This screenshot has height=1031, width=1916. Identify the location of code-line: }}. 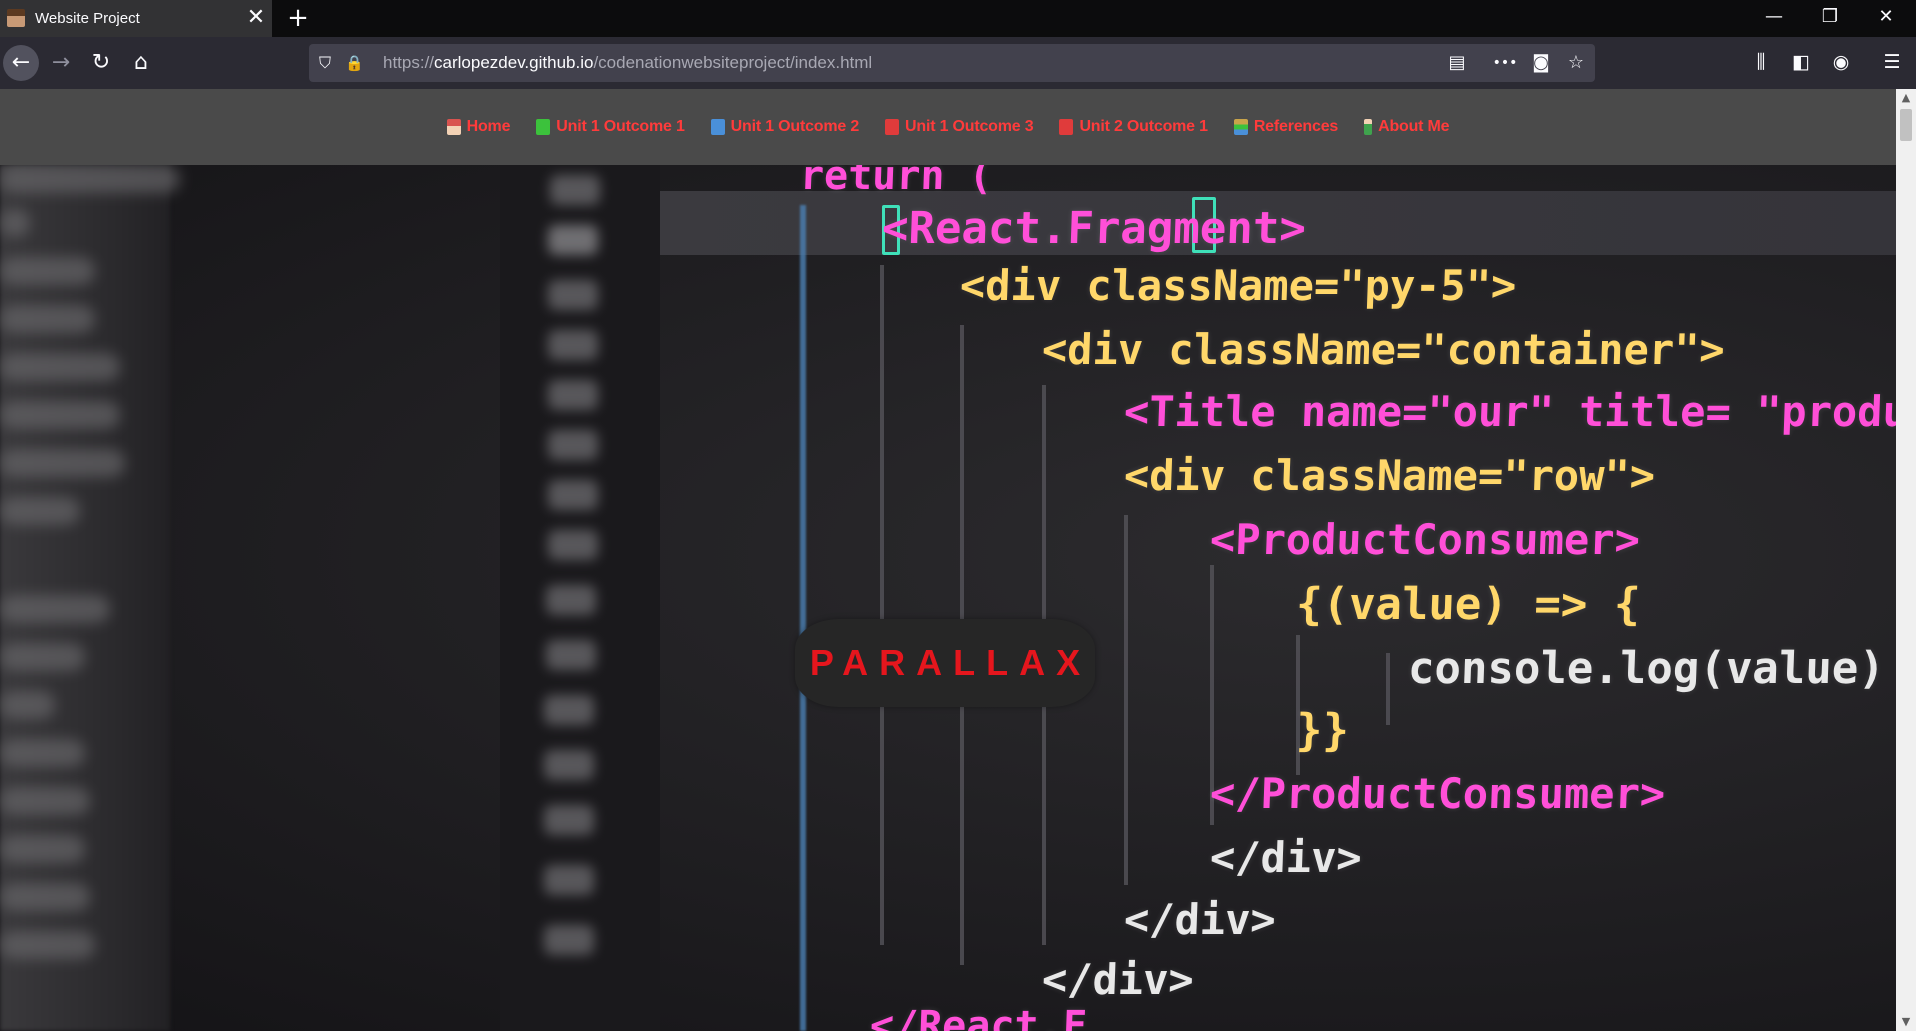
(1322, 730).